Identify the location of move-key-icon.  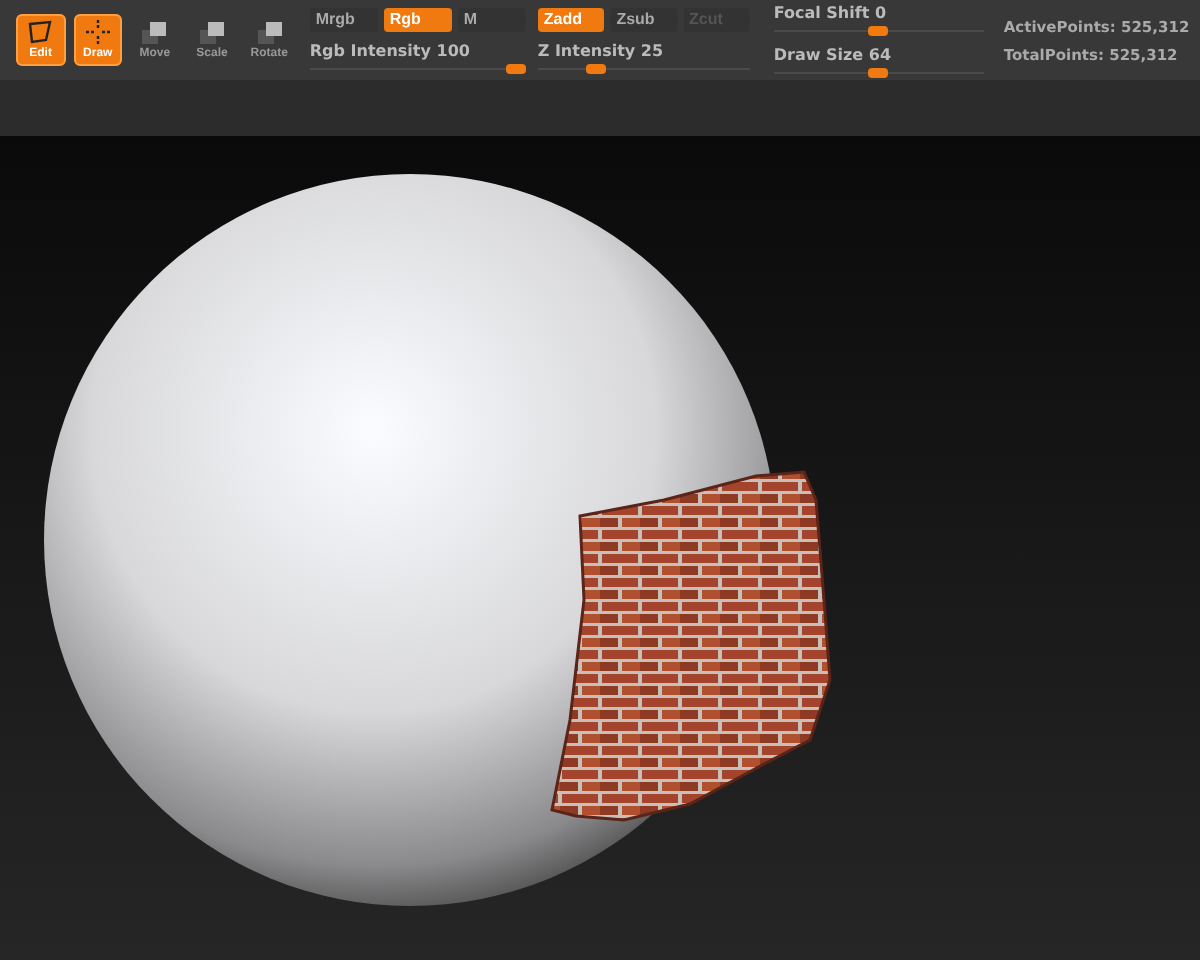
(154, 33).